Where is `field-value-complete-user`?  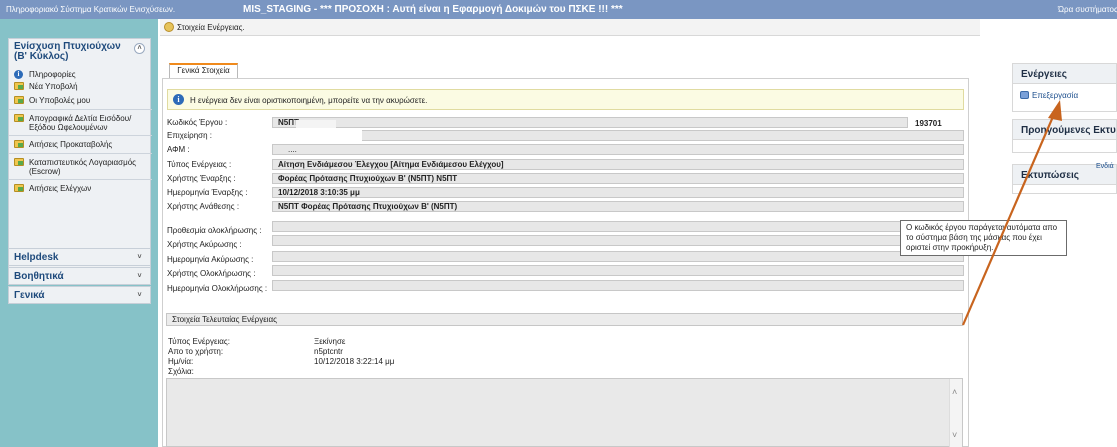
field-value-complete-user is located at coordinates (618, 270).